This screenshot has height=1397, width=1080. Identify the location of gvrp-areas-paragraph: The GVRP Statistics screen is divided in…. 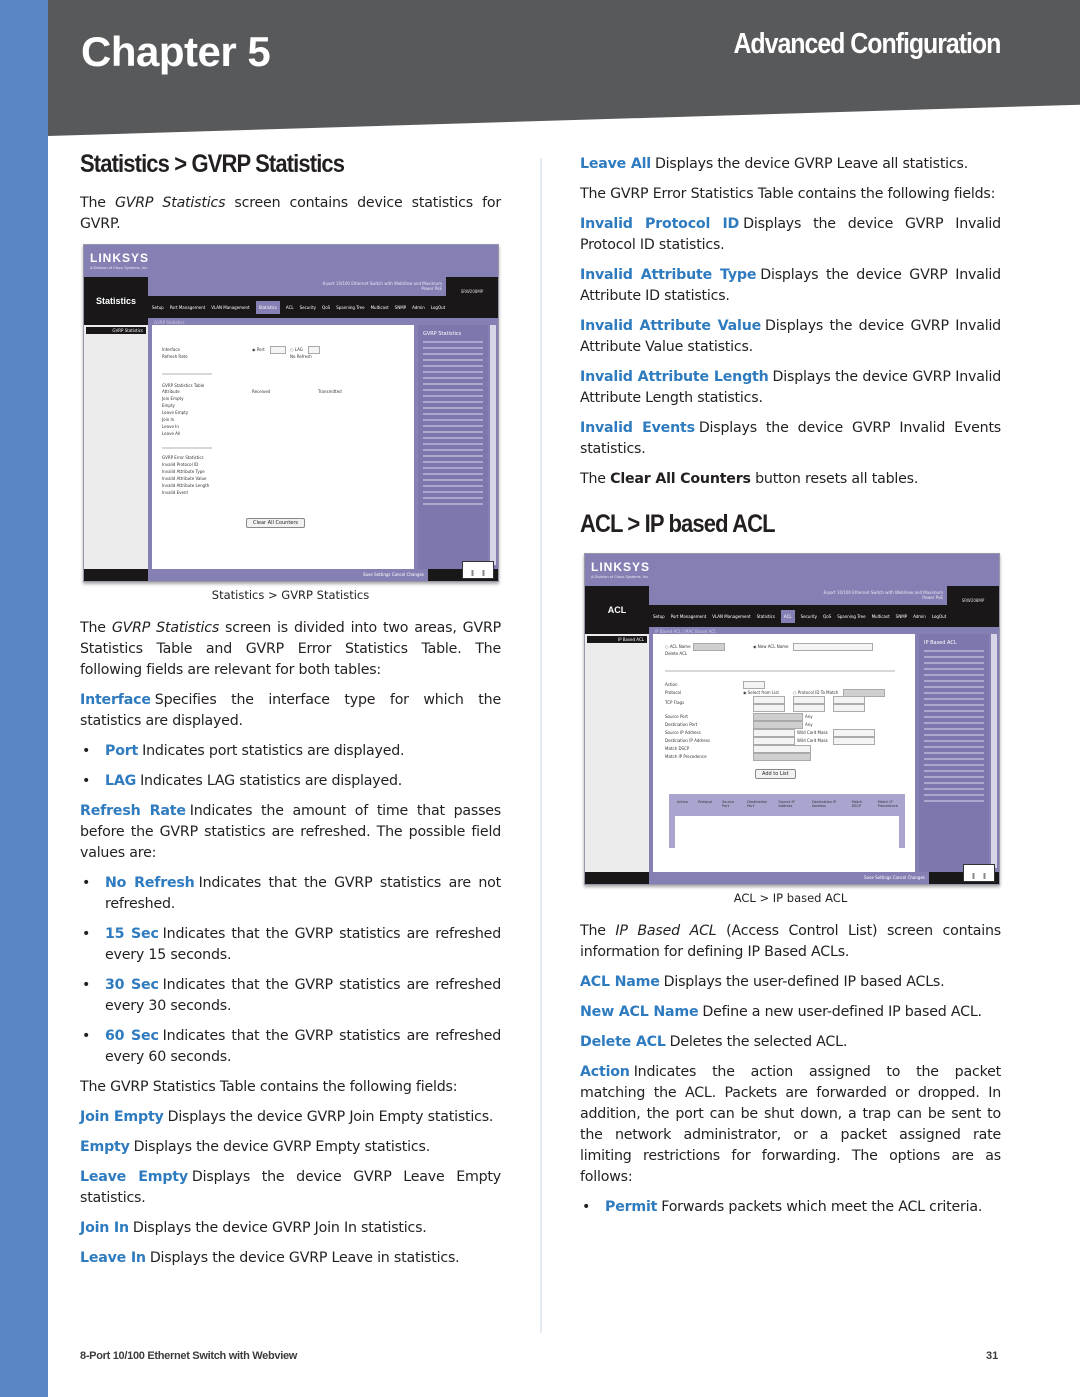
(290, 649).